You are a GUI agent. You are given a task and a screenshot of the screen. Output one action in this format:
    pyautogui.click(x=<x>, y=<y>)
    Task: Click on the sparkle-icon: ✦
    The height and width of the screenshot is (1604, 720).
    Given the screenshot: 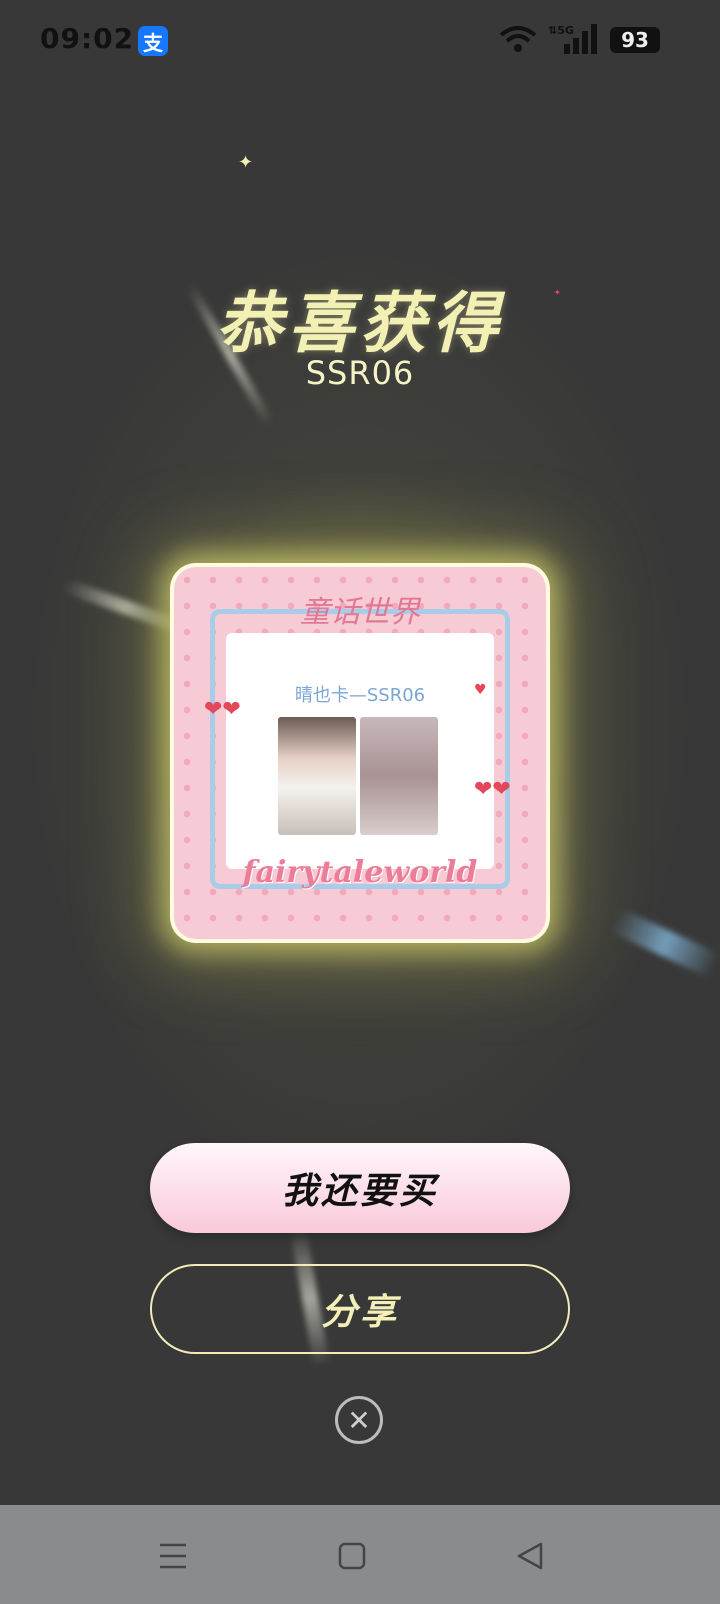 What is the action you would take?
    pyautogui.click(x=246, y=162)
    